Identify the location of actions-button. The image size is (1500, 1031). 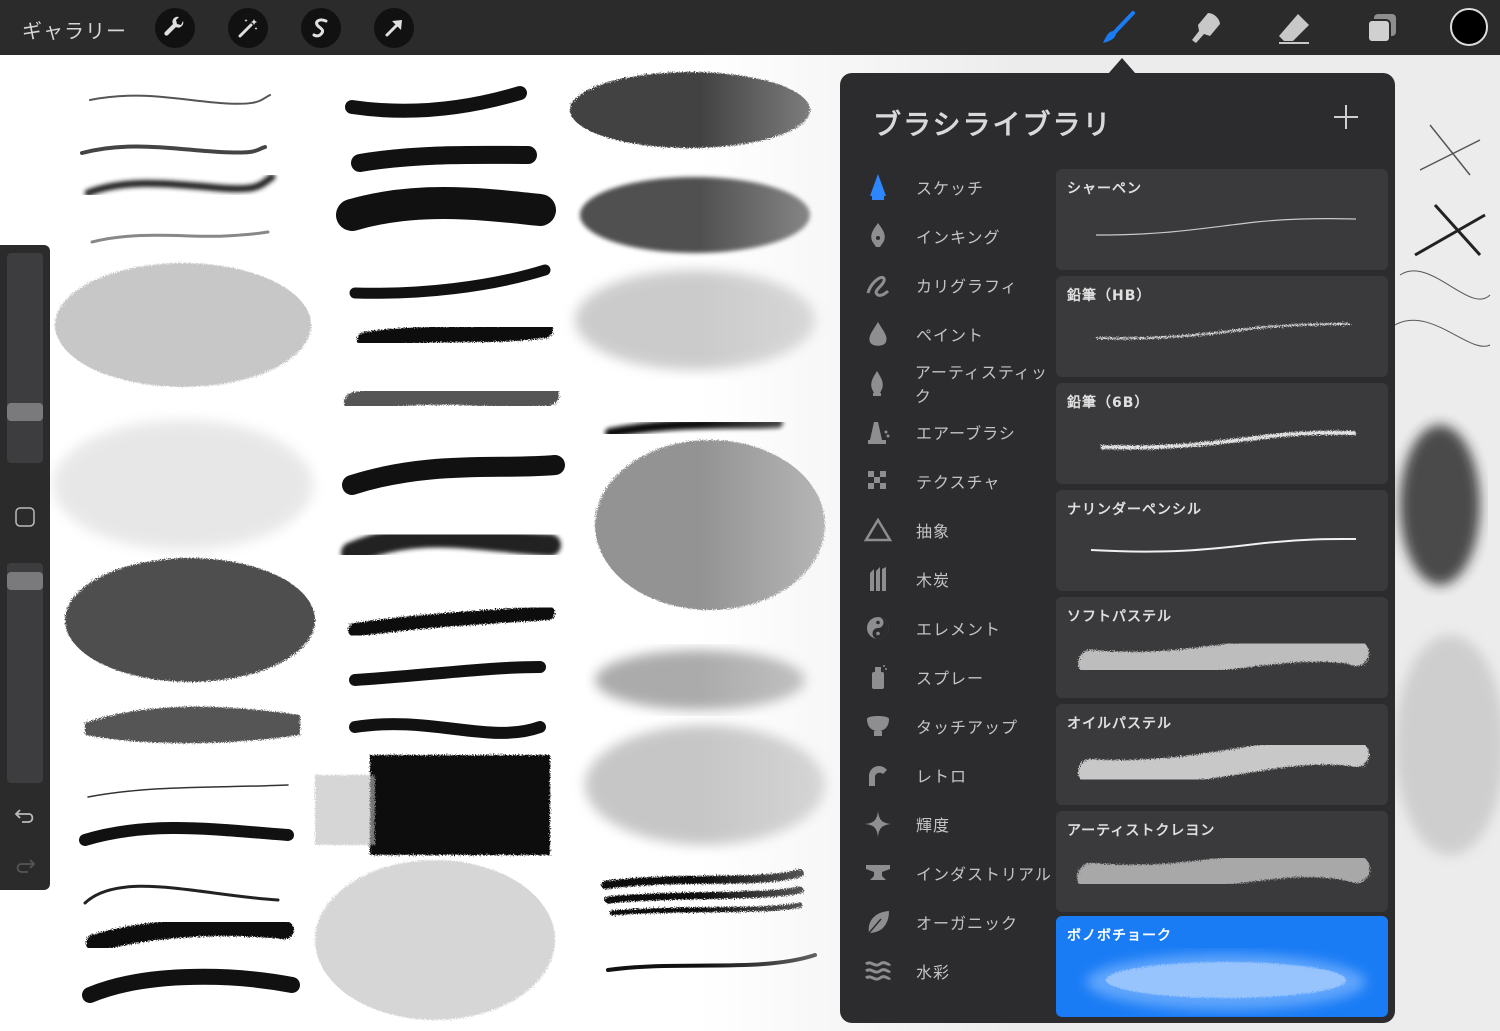
(175, 28).